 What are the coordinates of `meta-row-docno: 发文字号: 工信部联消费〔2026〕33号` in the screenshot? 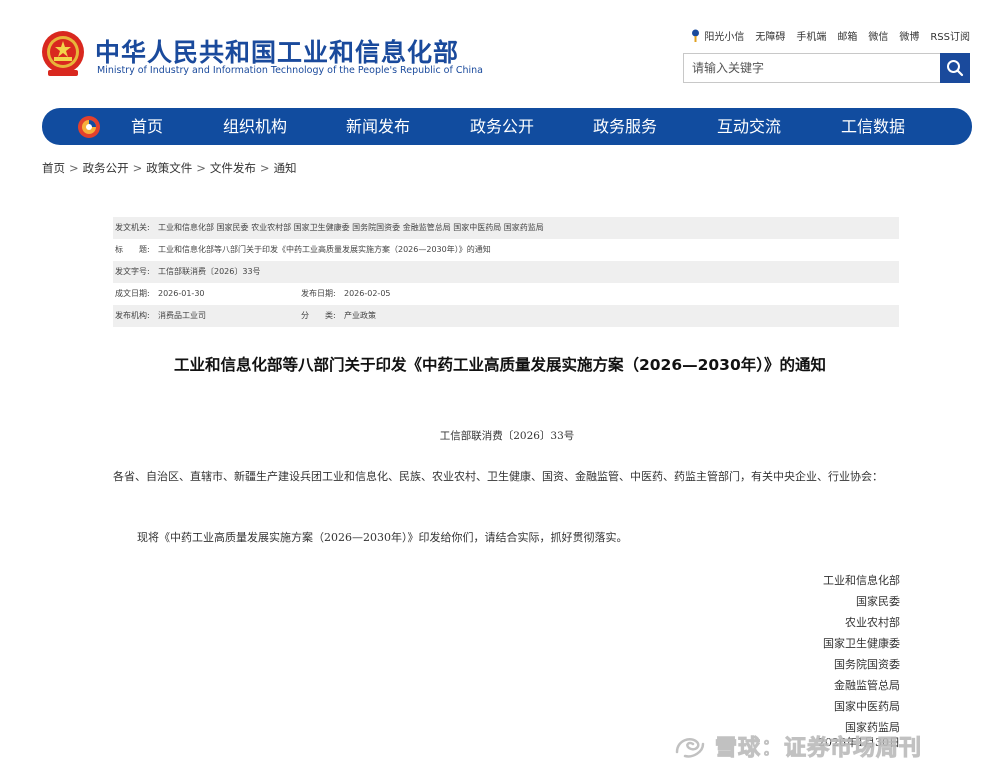 It's located at (506, 272).